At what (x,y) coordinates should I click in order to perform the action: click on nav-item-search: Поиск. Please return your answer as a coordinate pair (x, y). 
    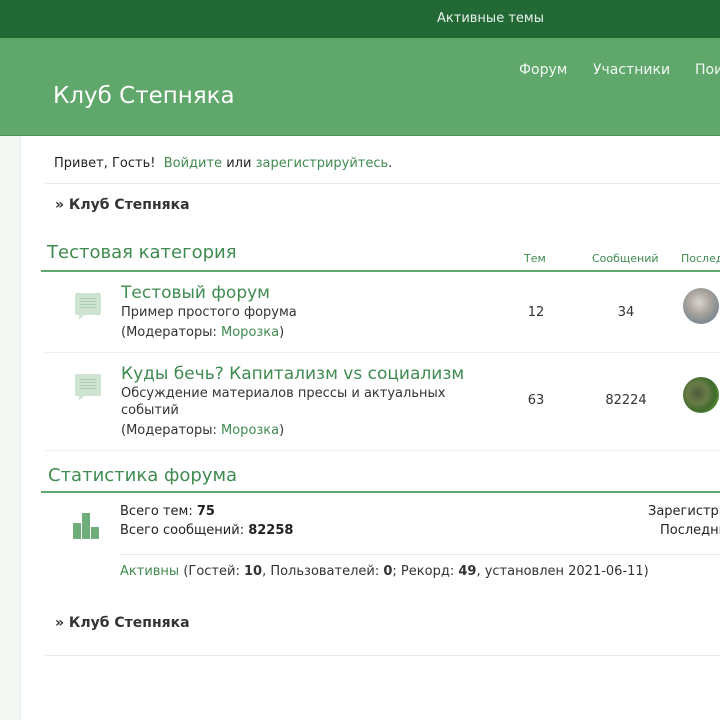
    Looking at the image, I should click on (707, 70).